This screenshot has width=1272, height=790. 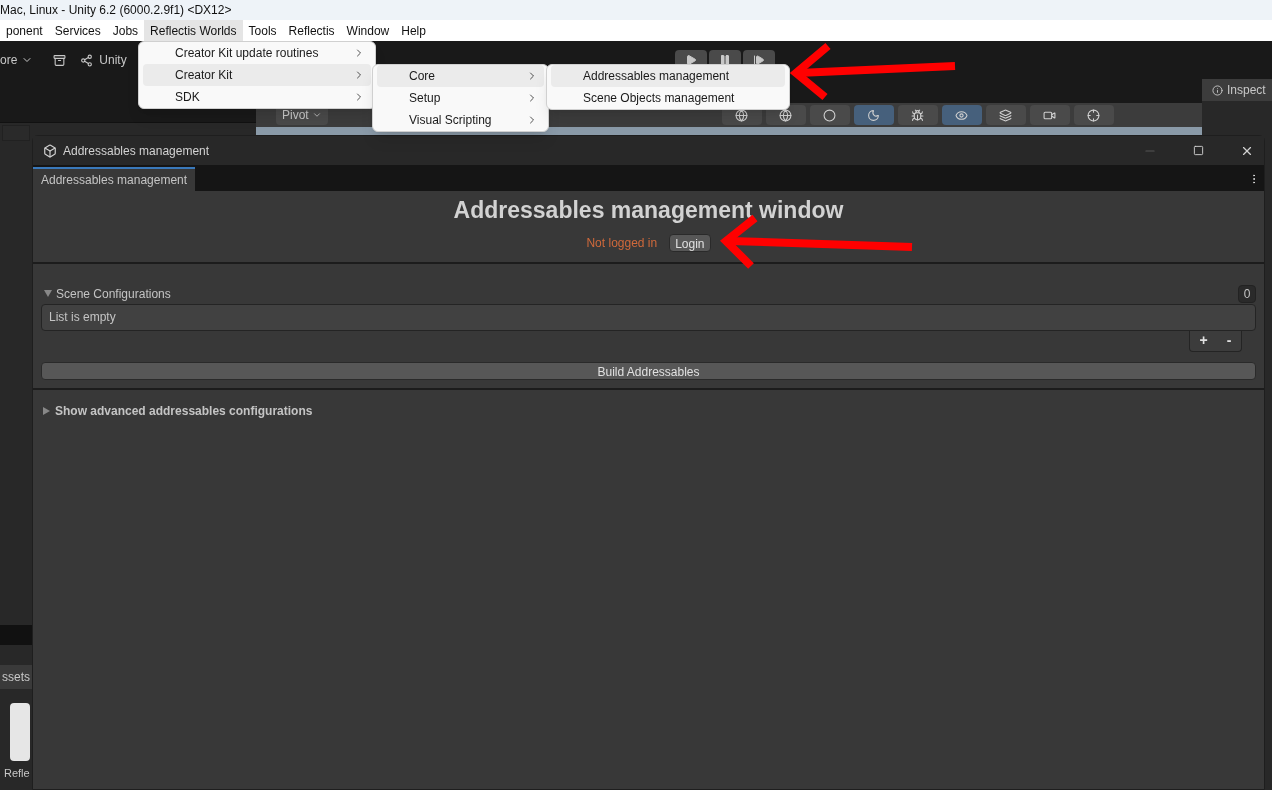 I want to click on menu-item: Creator Kit update routines, so click(x=257, y=53).